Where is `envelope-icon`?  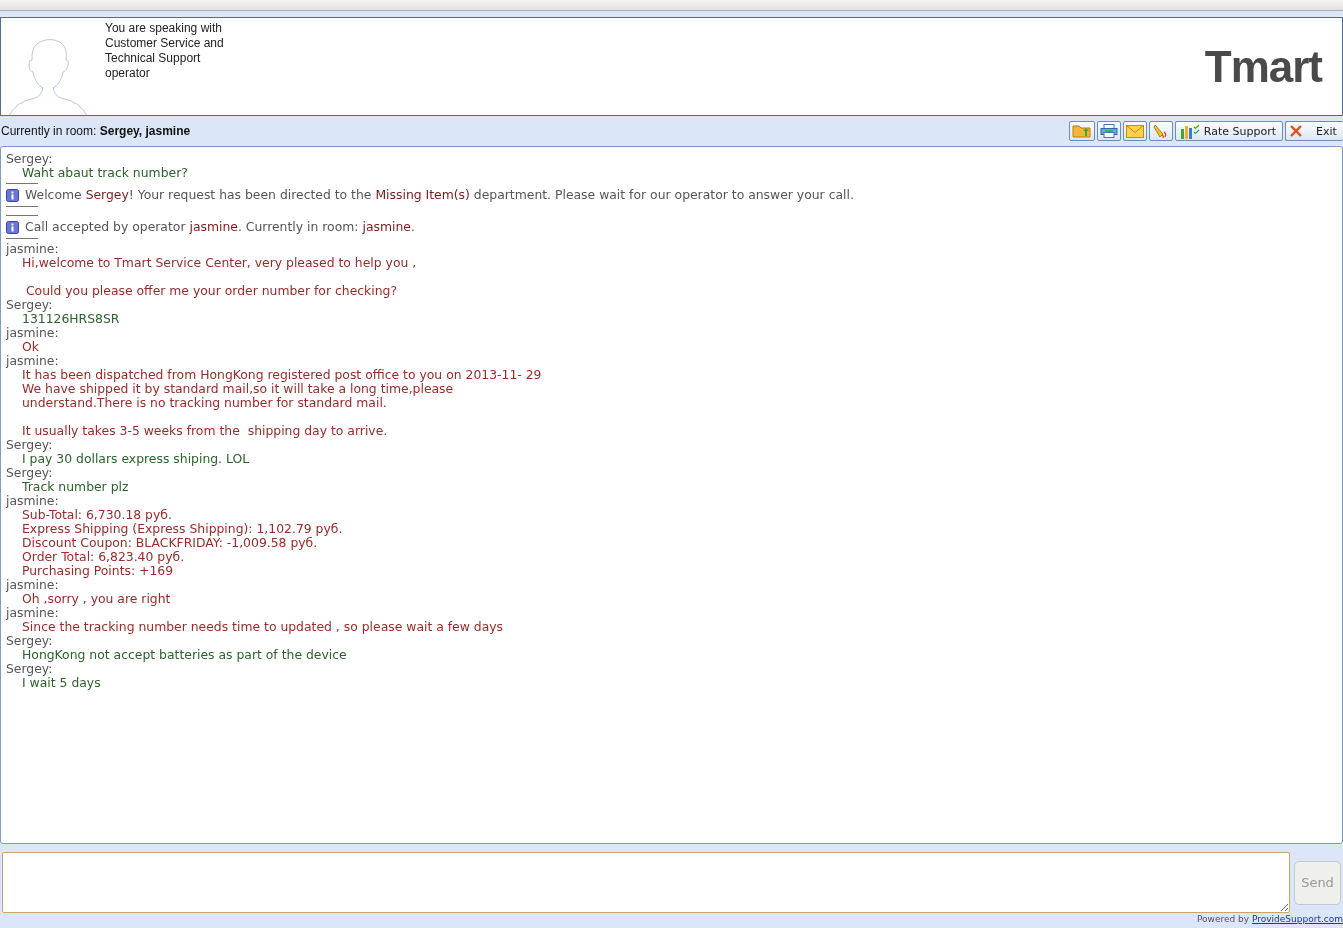 envelope-icon is located at coordinates (1134, 131).